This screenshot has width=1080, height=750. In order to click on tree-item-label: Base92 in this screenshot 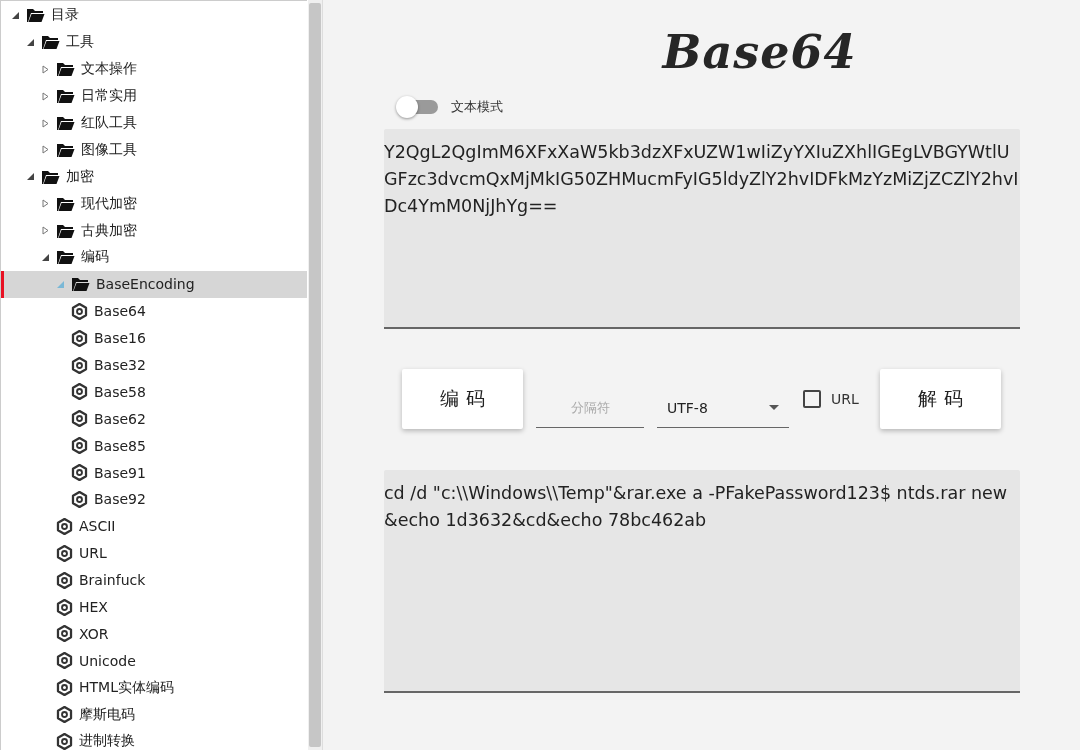, I will do `click(120, 499)`.